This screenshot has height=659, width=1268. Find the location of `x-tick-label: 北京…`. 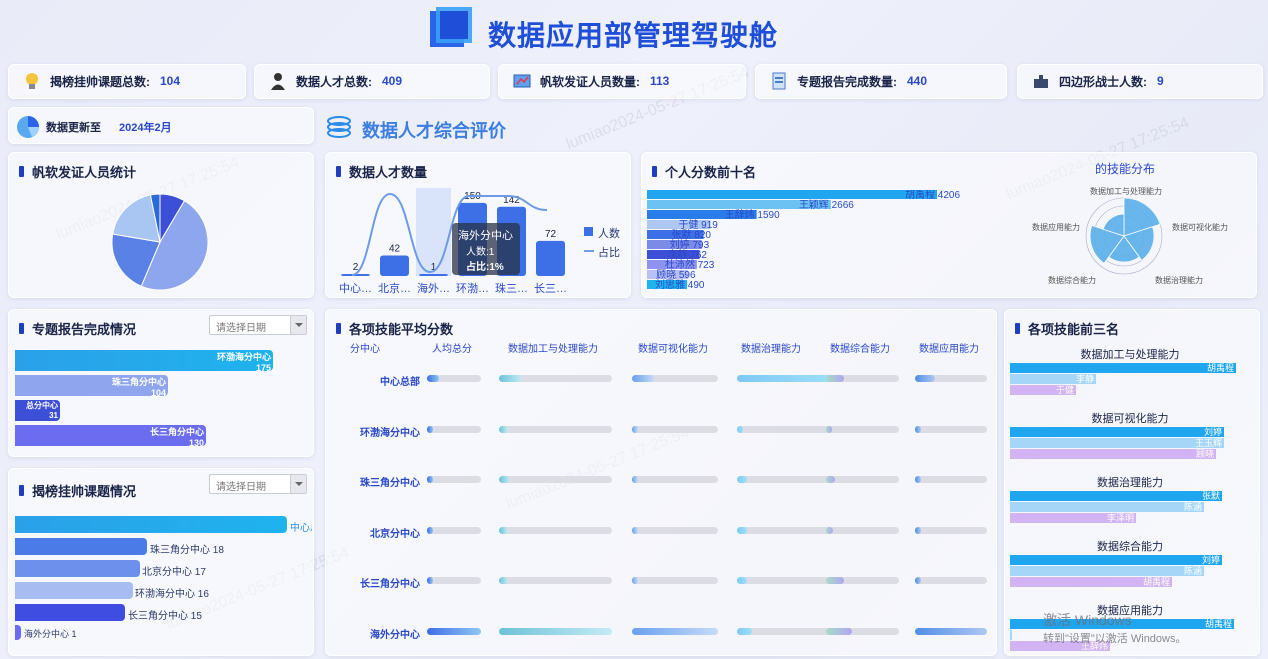

x-tick-label: 北京… is located at coordinates (394, 288).